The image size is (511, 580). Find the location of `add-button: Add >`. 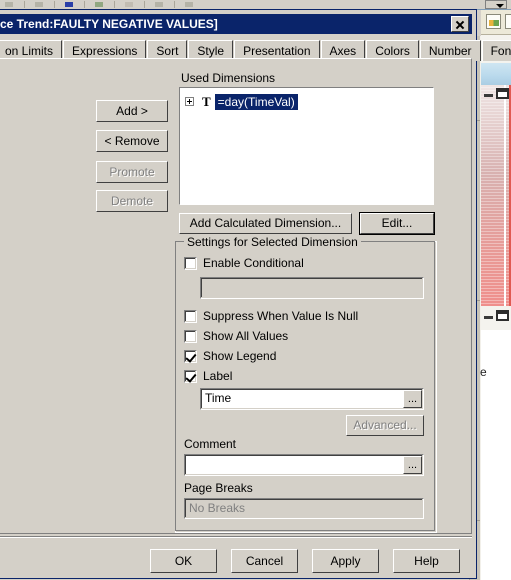

add-button: Add > is located at coordinates (132, 111).